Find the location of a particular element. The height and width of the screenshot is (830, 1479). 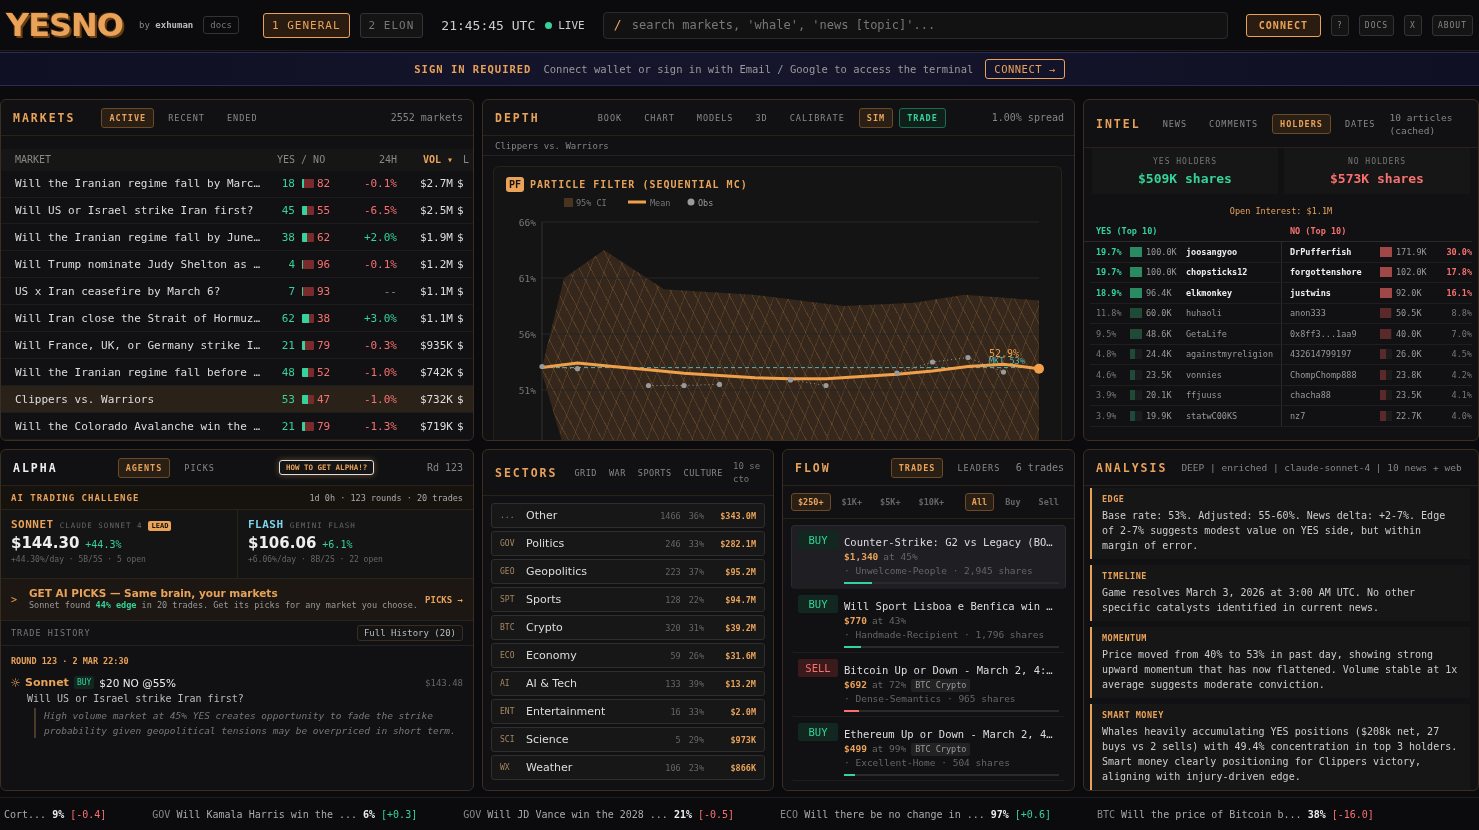

sector-code: BTC is located at coordinates (508, 627).